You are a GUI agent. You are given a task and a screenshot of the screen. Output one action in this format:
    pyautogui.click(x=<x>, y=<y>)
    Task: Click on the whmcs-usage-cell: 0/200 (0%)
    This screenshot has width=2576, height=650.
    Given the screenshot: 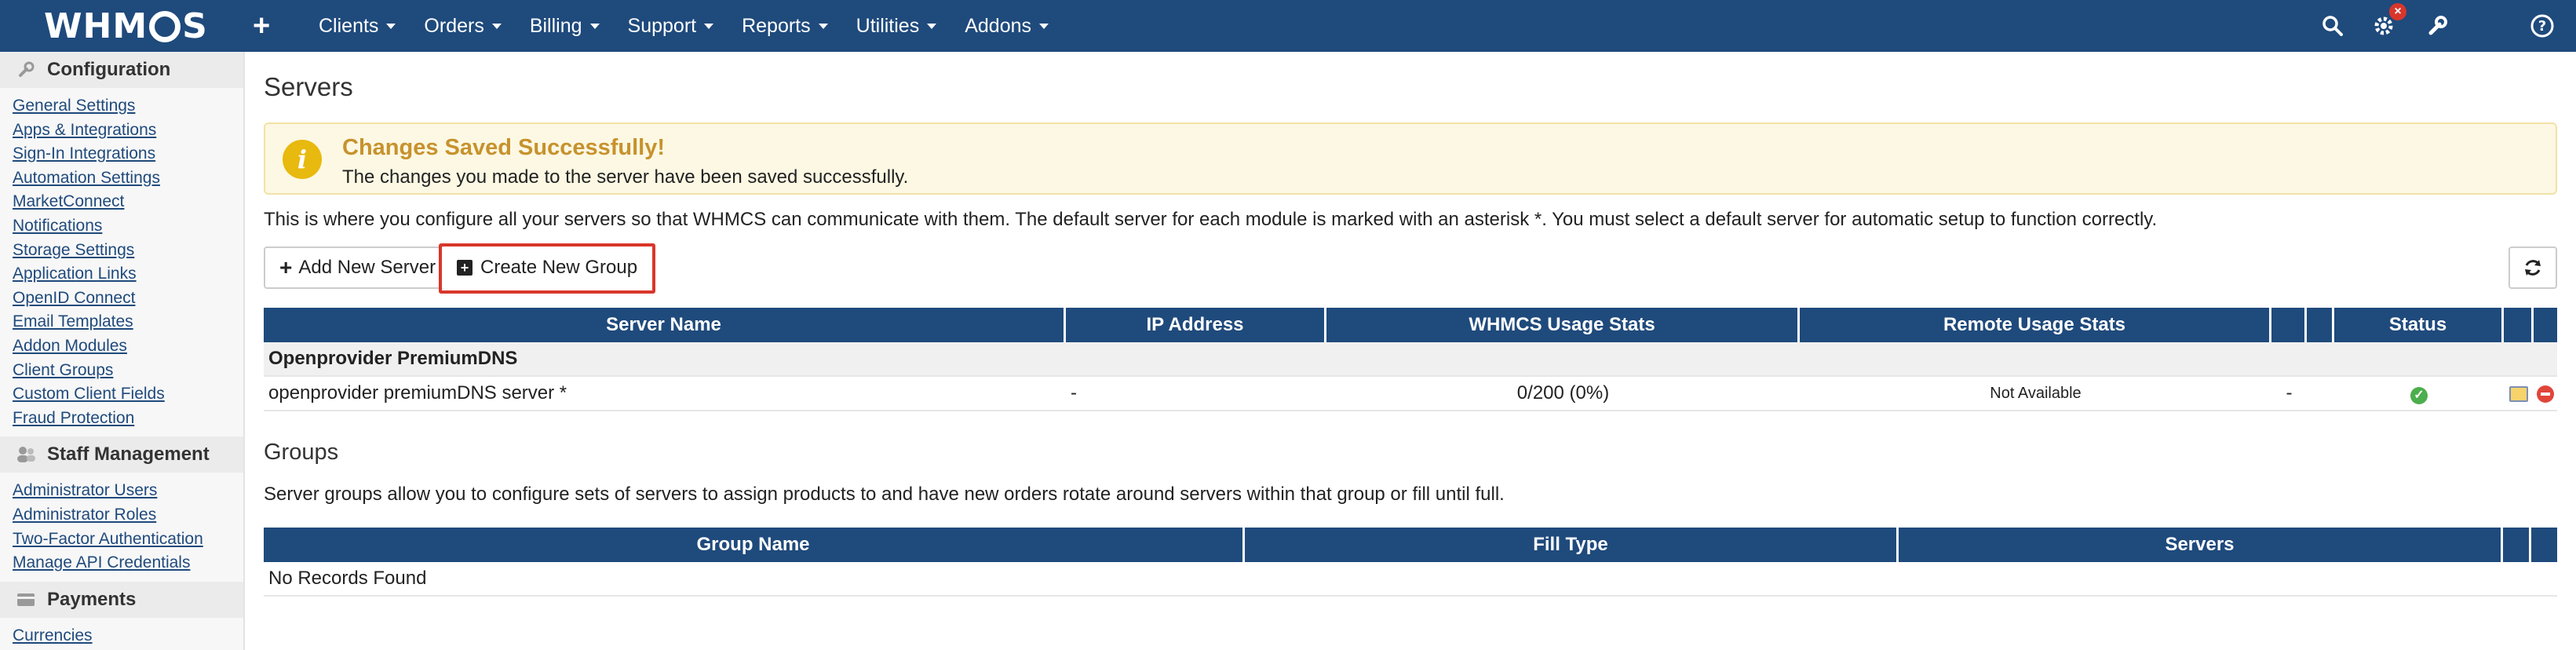 What is the action you would take?
    pyautogui.click(x=1563, y=394)
    